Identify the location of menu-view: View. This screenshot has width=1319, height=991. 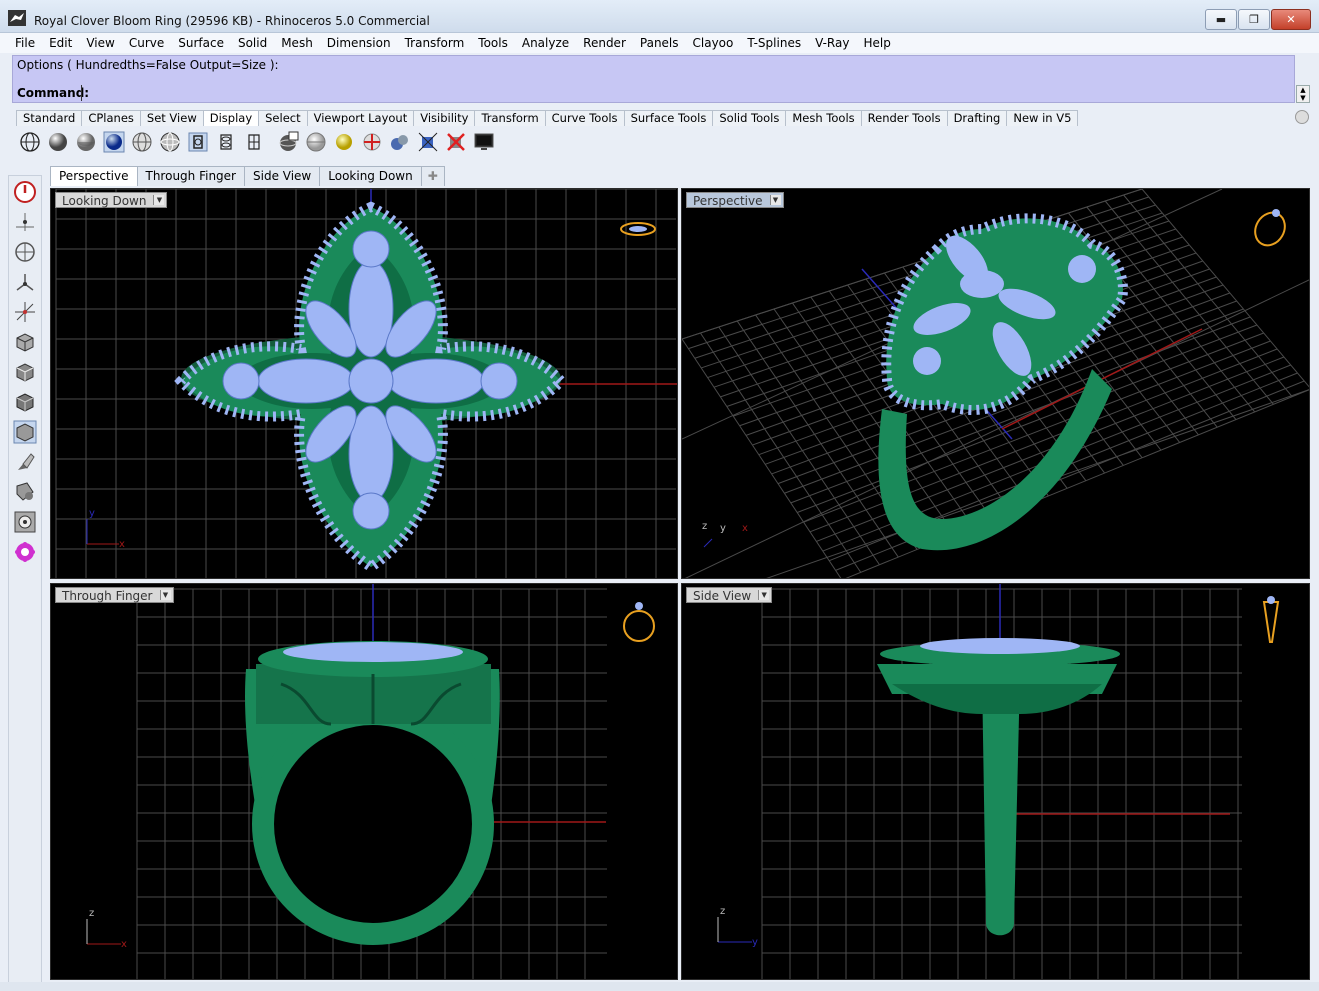
(100, 43).